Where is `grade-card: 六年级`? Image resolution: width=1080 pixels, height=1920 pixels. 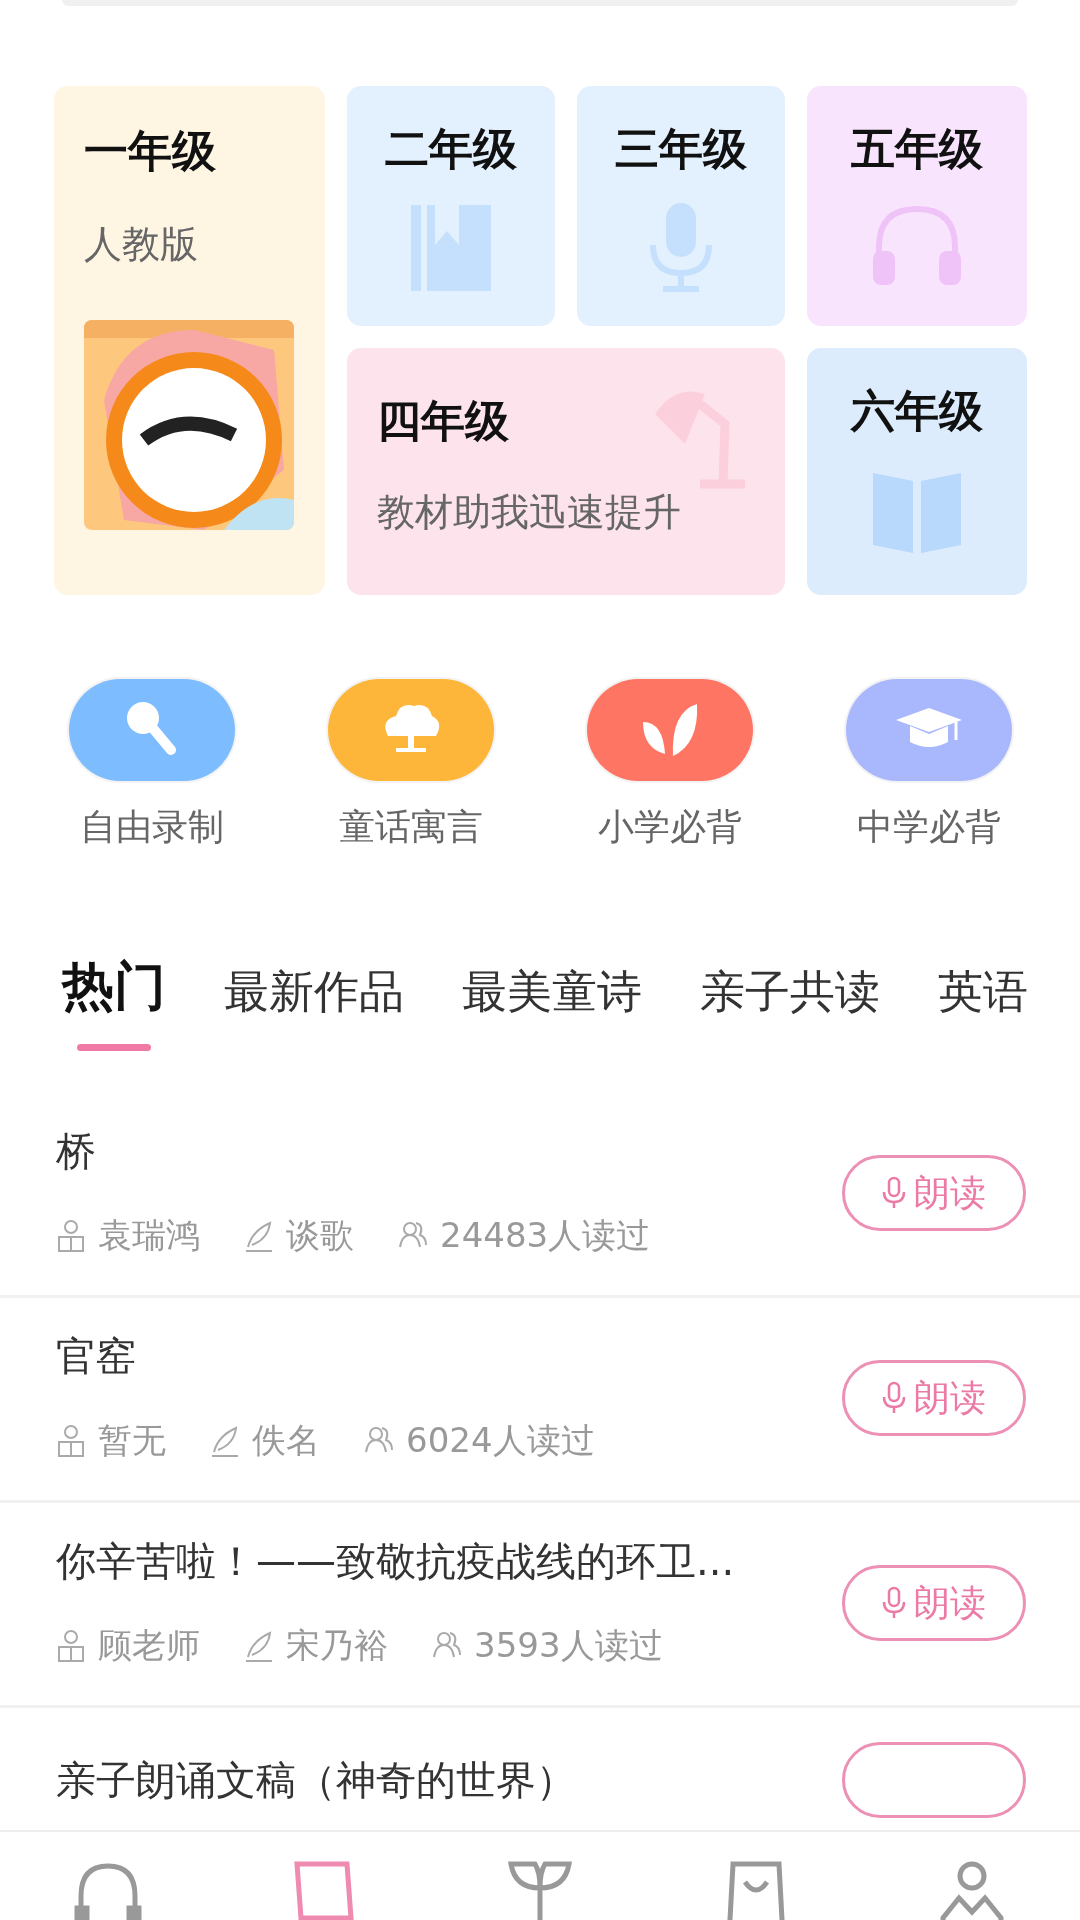
grade-card: 六年级 is located at coordinates (917, 471).